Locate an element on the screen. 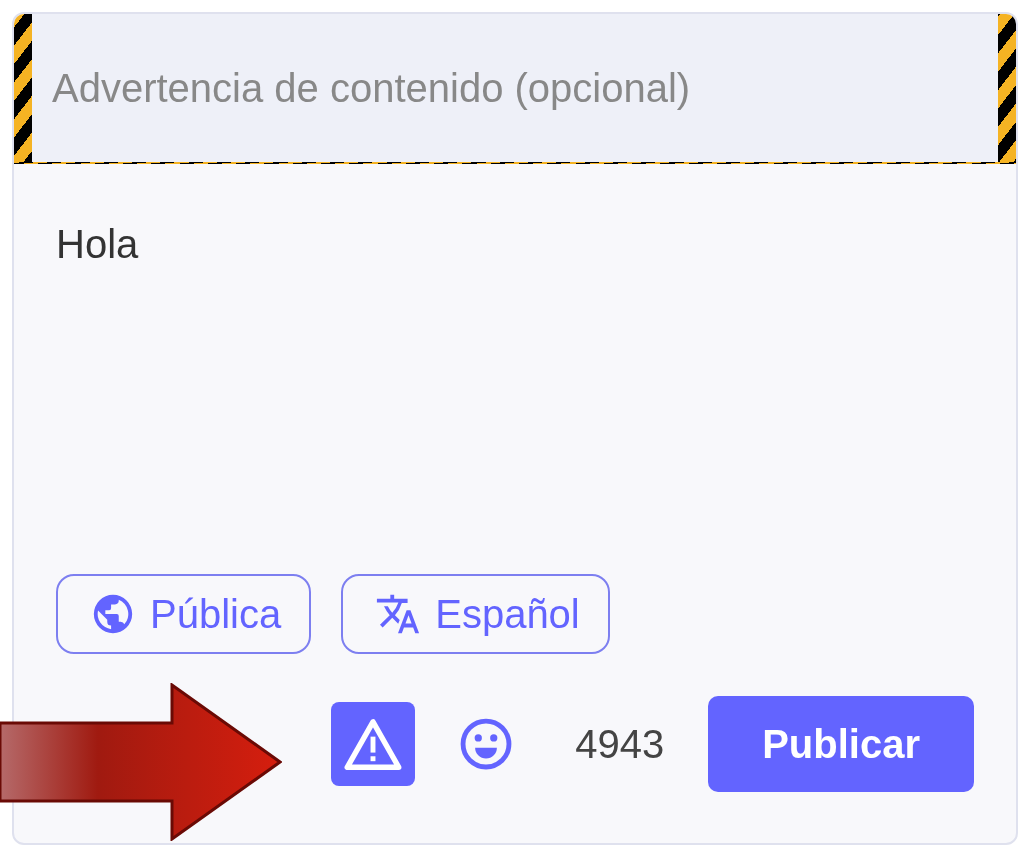 The width and height of the screenshot is (1023, 847). content-warning-toggle is located at coordinates (373, 744).